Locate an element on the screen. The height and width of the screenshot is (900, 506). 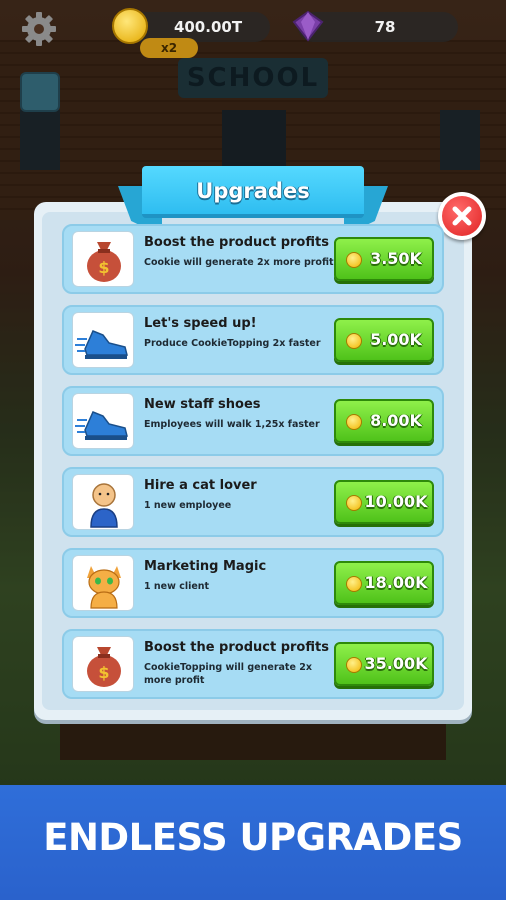
upgrade-description: Cookie will generate 2x more profit is located at coordinates (239, 262).